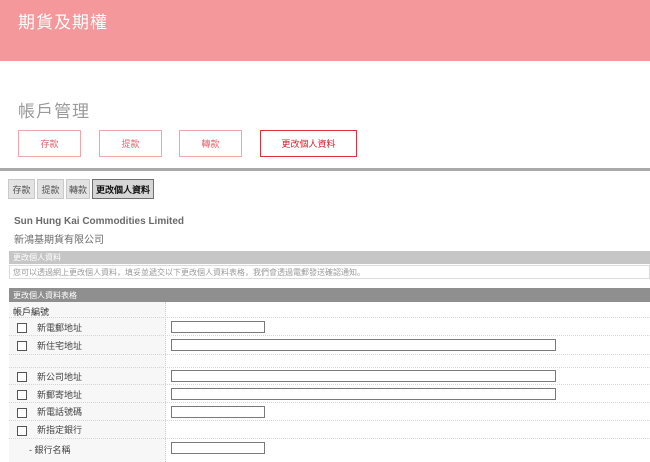 The image size is (650, 462). I want to click on account-number-label: 帳戶編號, so click(31, 312).